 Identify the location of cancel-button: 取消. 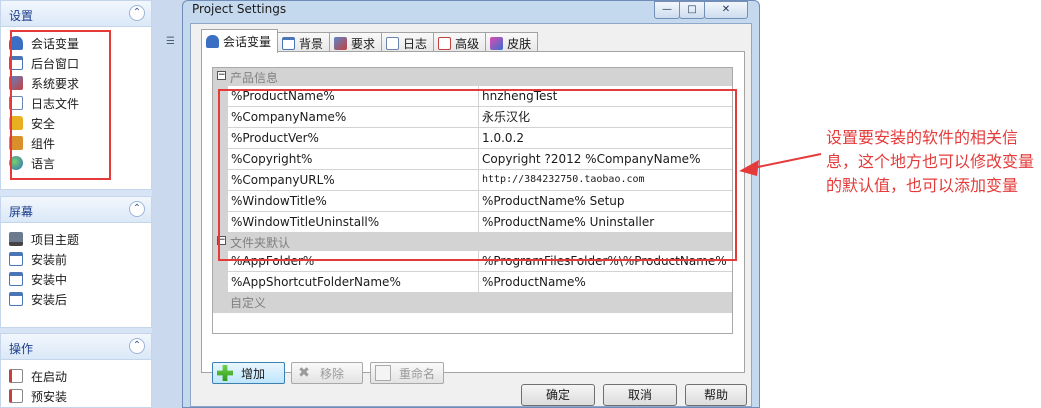
(640, 395).